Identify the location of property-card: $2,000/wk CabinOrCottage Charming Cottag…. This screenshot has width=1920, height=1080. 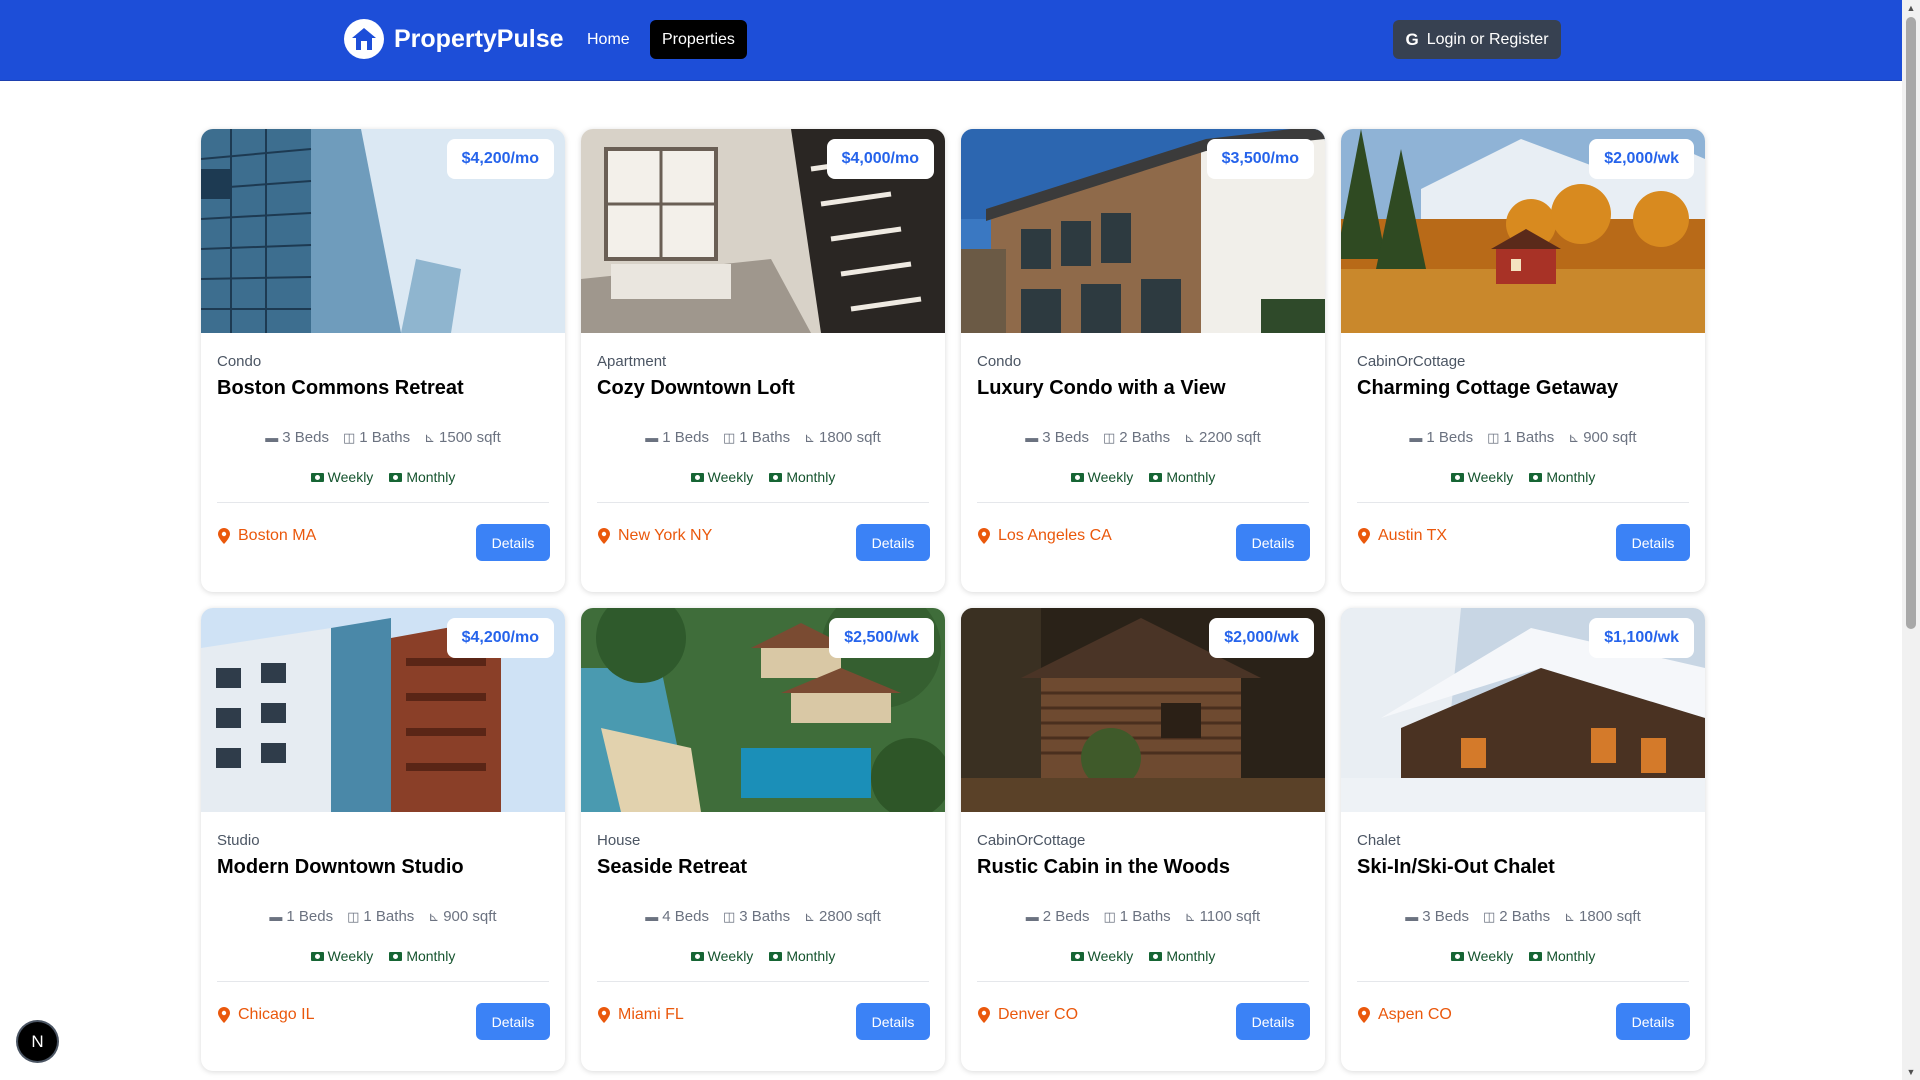
(1523, 360).